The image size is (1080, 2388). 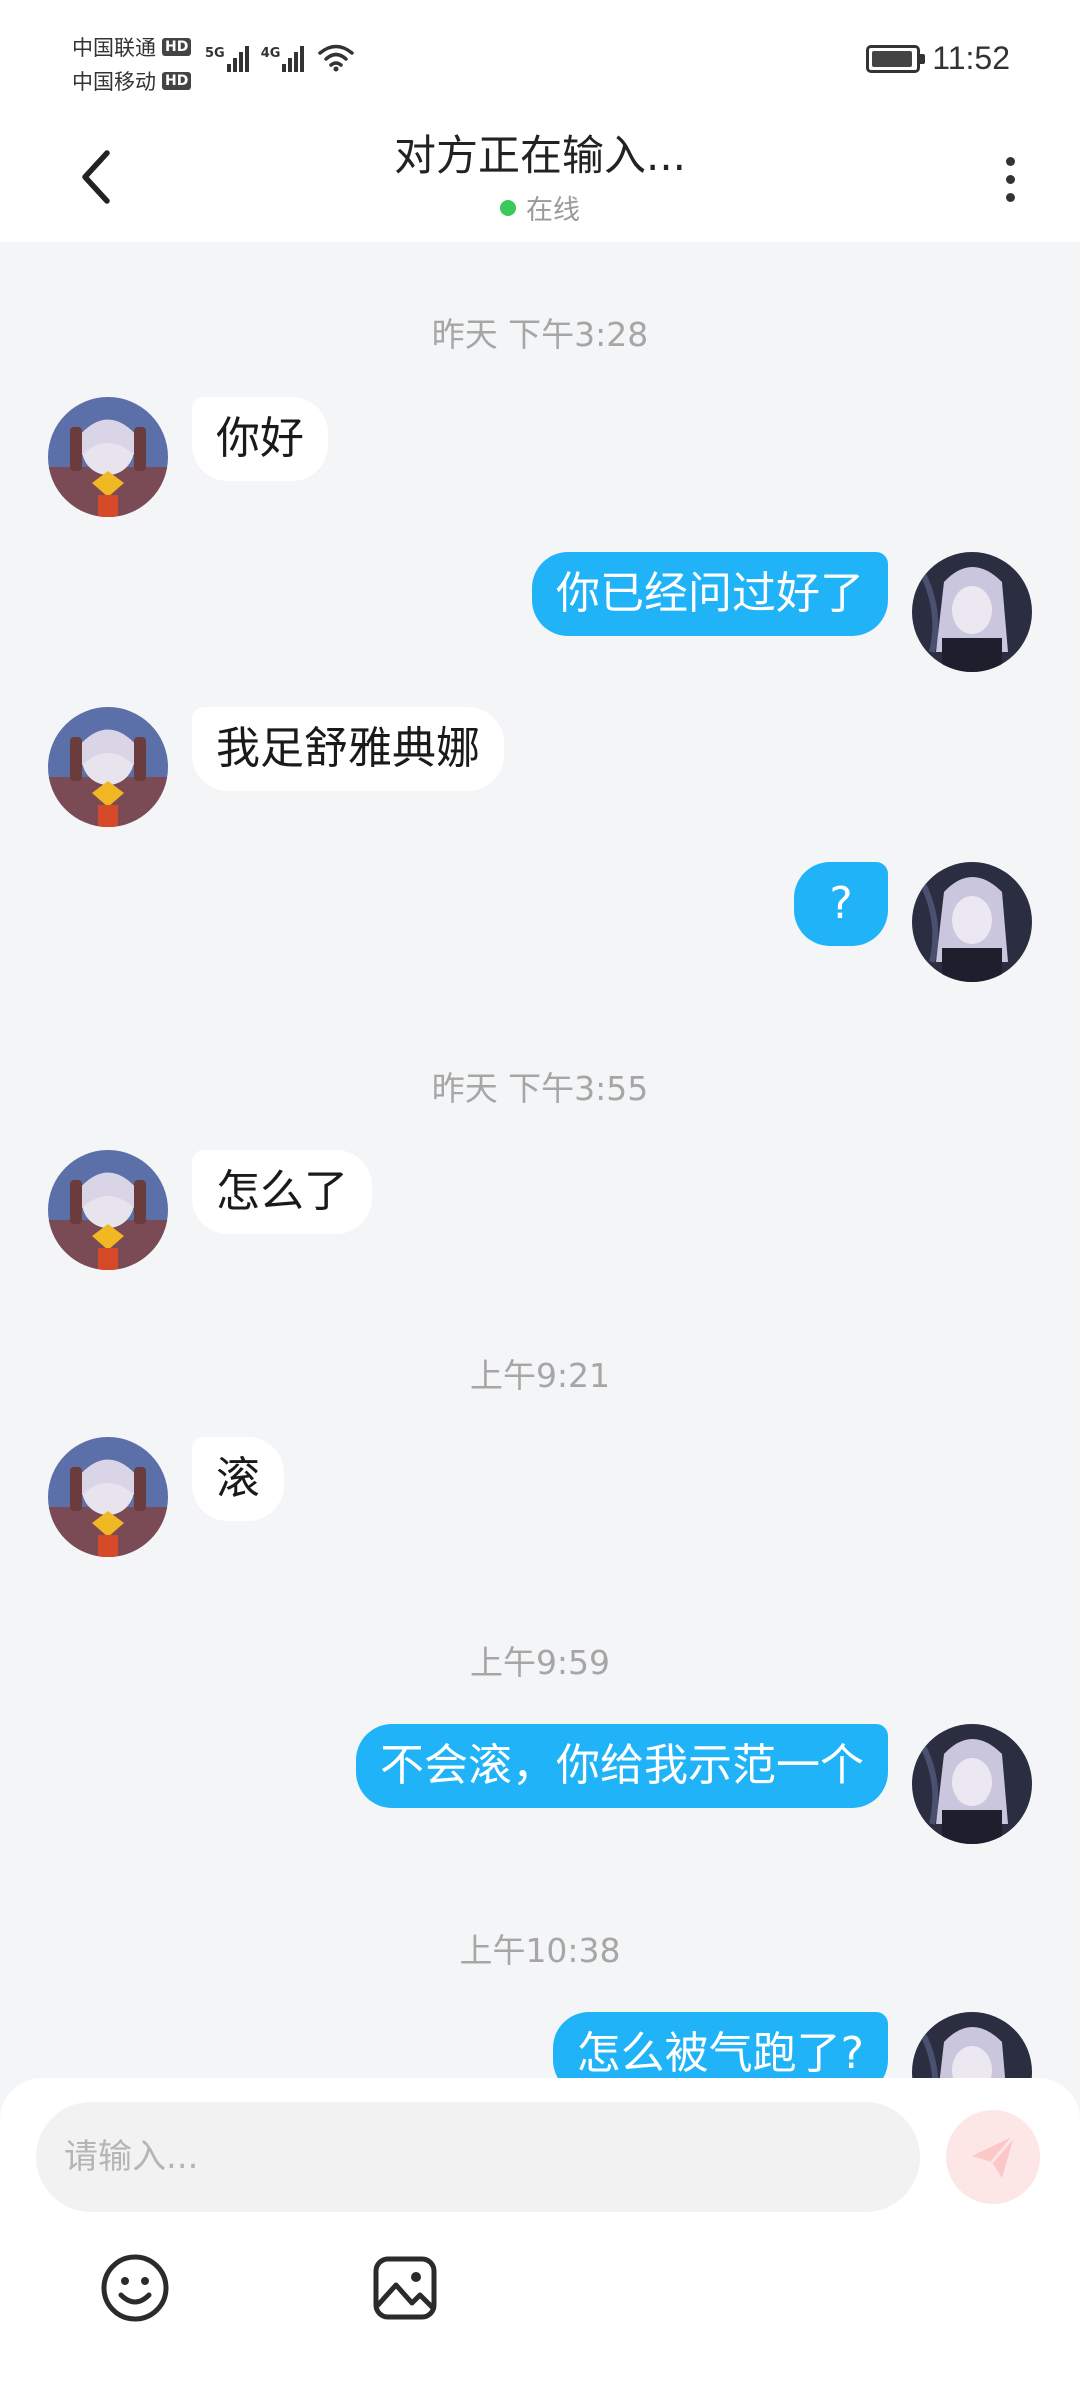 I want to click on outgoing-message-bubble: 不会滚，你给我示范一个, so click(x=622, y=1766).